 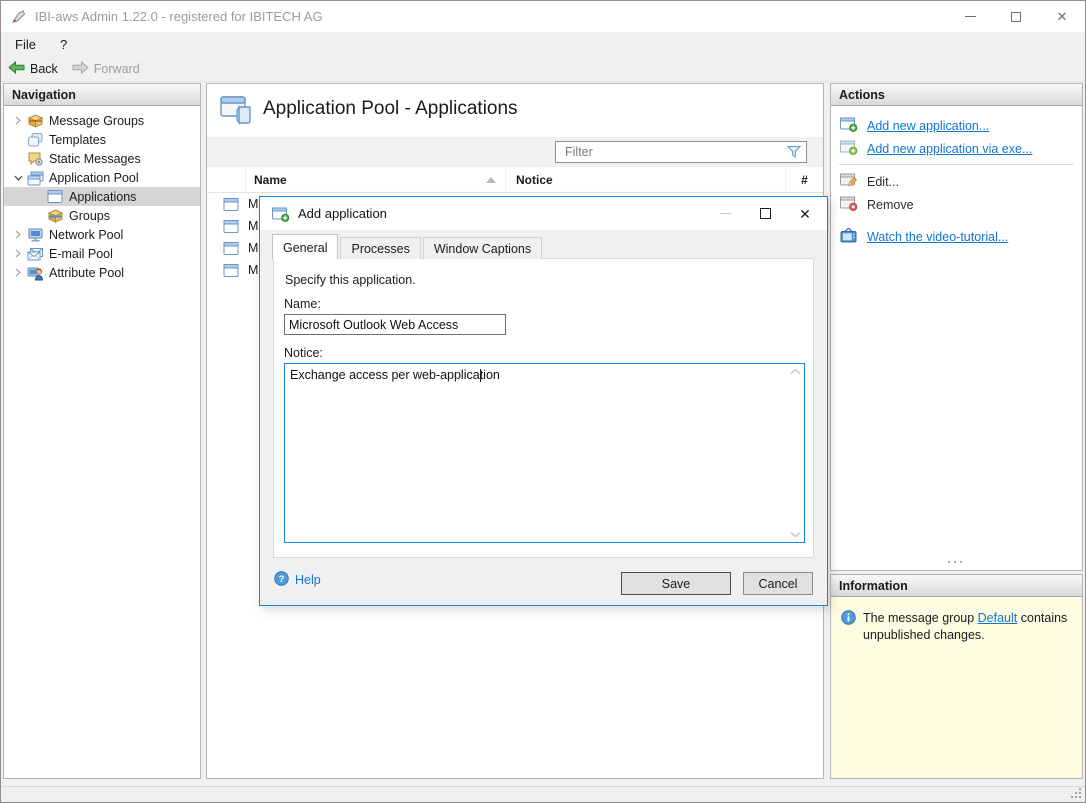 What do you see at coordinates (35, 121) in the screenshot?
I see `message-groups-icon` at bounding box center [35, 121].